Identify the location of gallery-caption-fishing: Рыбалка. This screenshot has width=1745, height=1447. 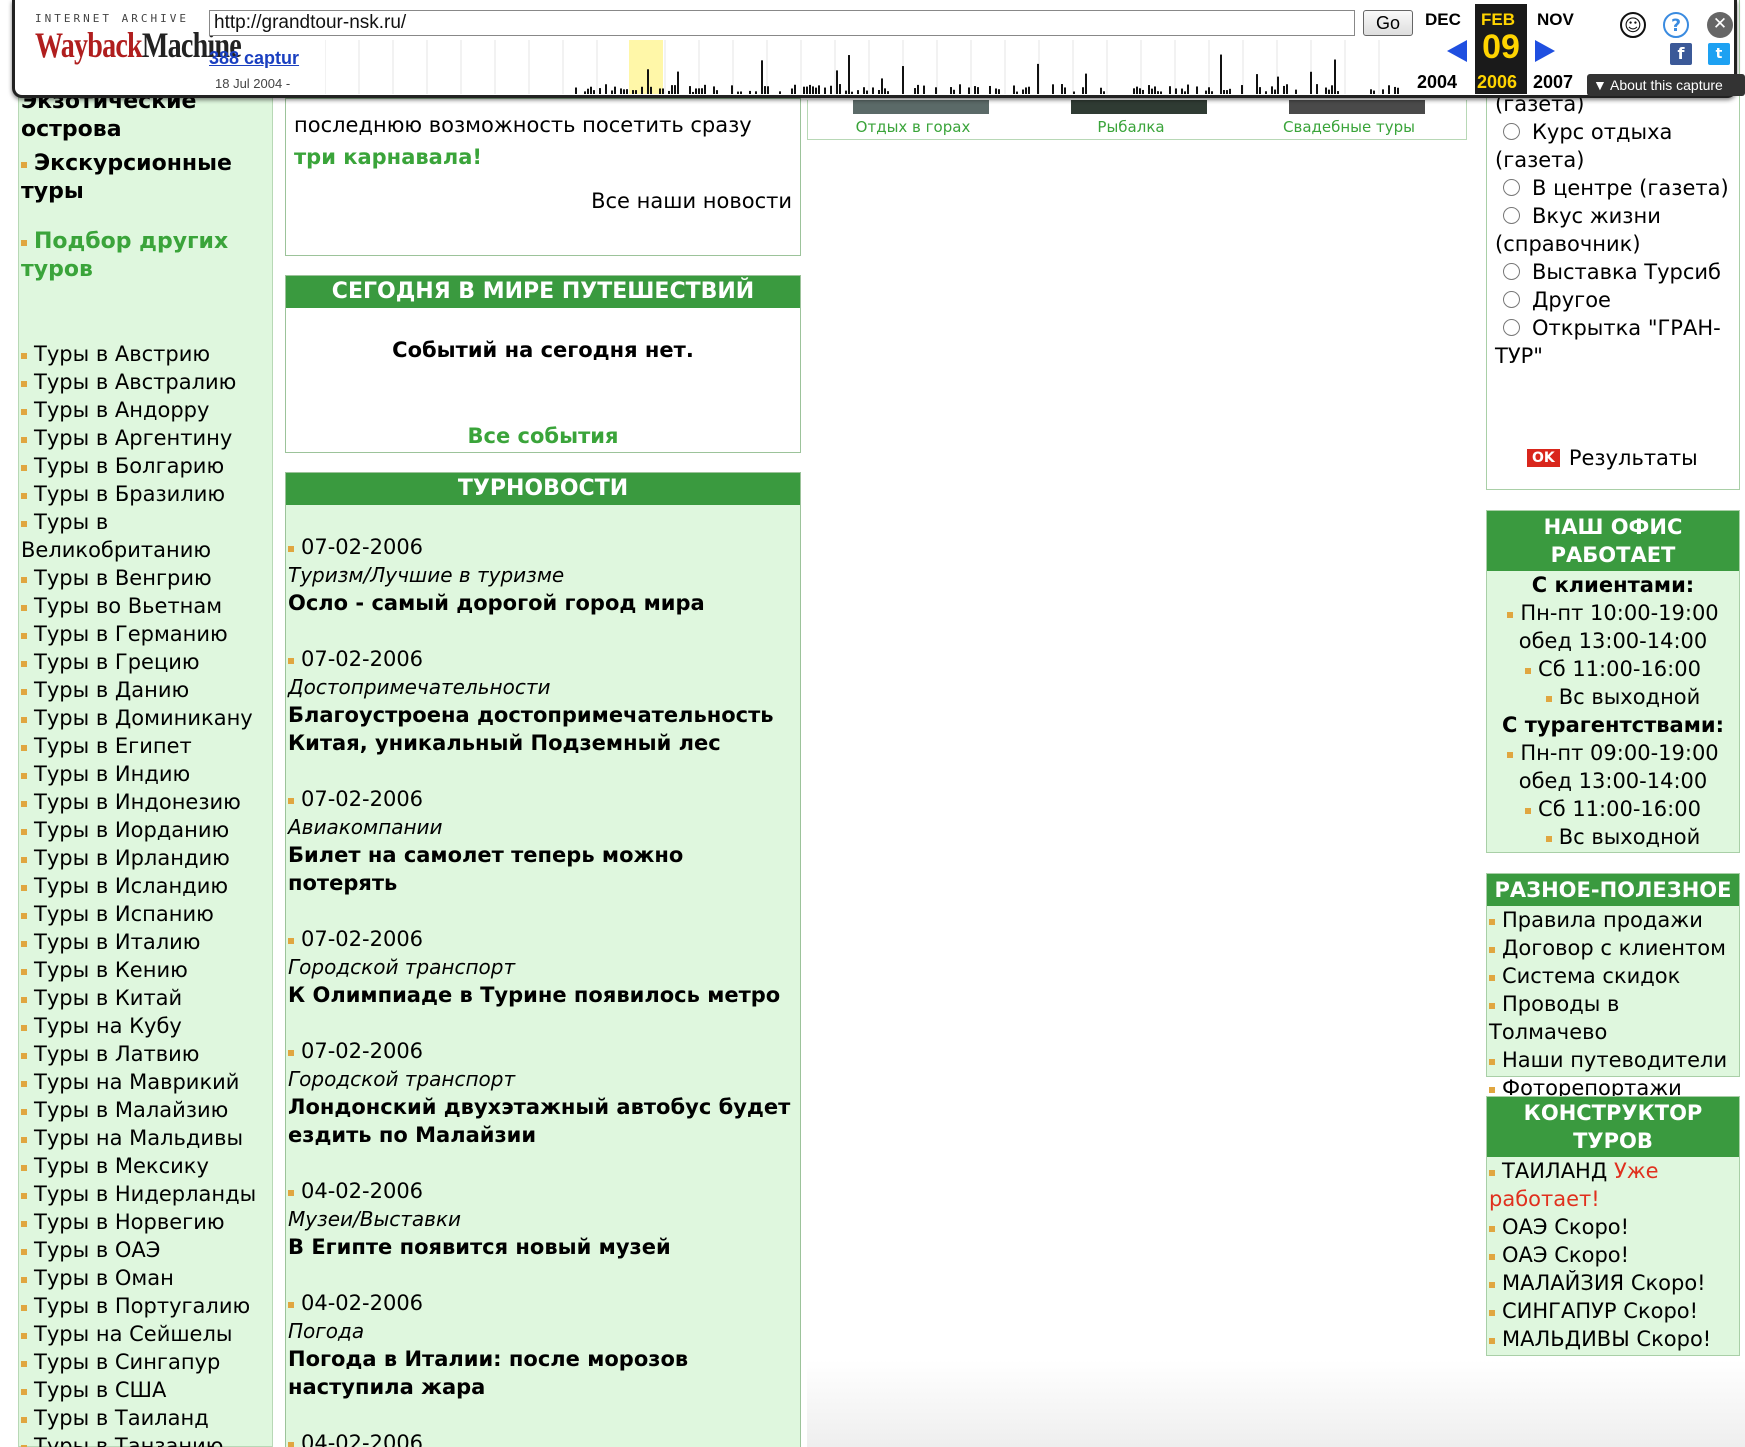
(1131, 127).